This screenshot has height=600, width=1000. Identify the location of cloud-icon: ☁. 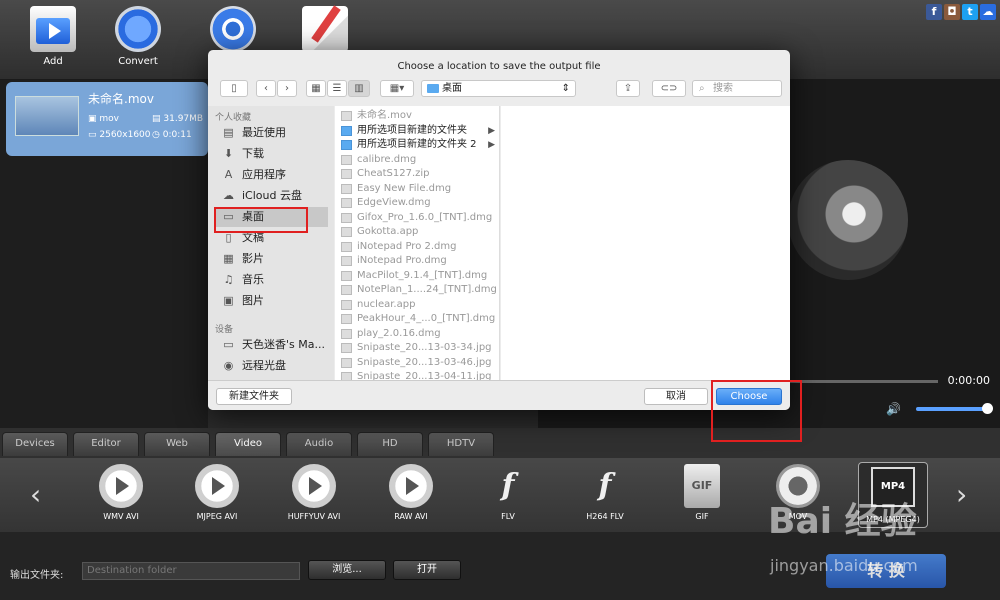
(228, 195).